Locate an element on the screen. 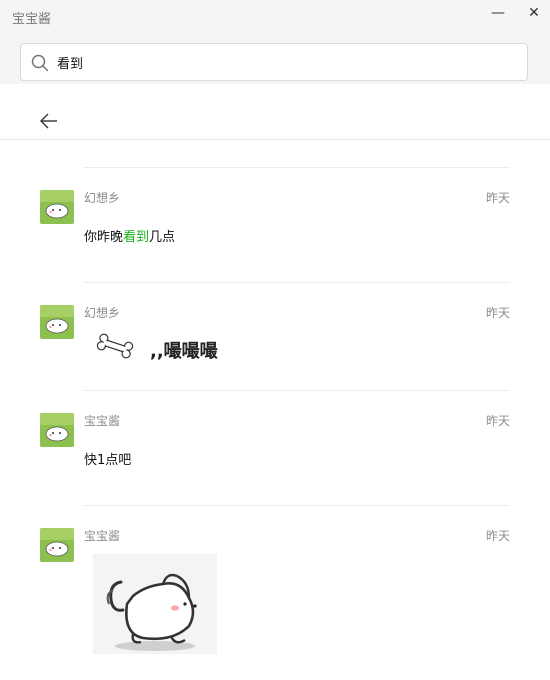 This screenshot has width=550, height=680. back-arrow-icon is located at coordinates (48, 121).